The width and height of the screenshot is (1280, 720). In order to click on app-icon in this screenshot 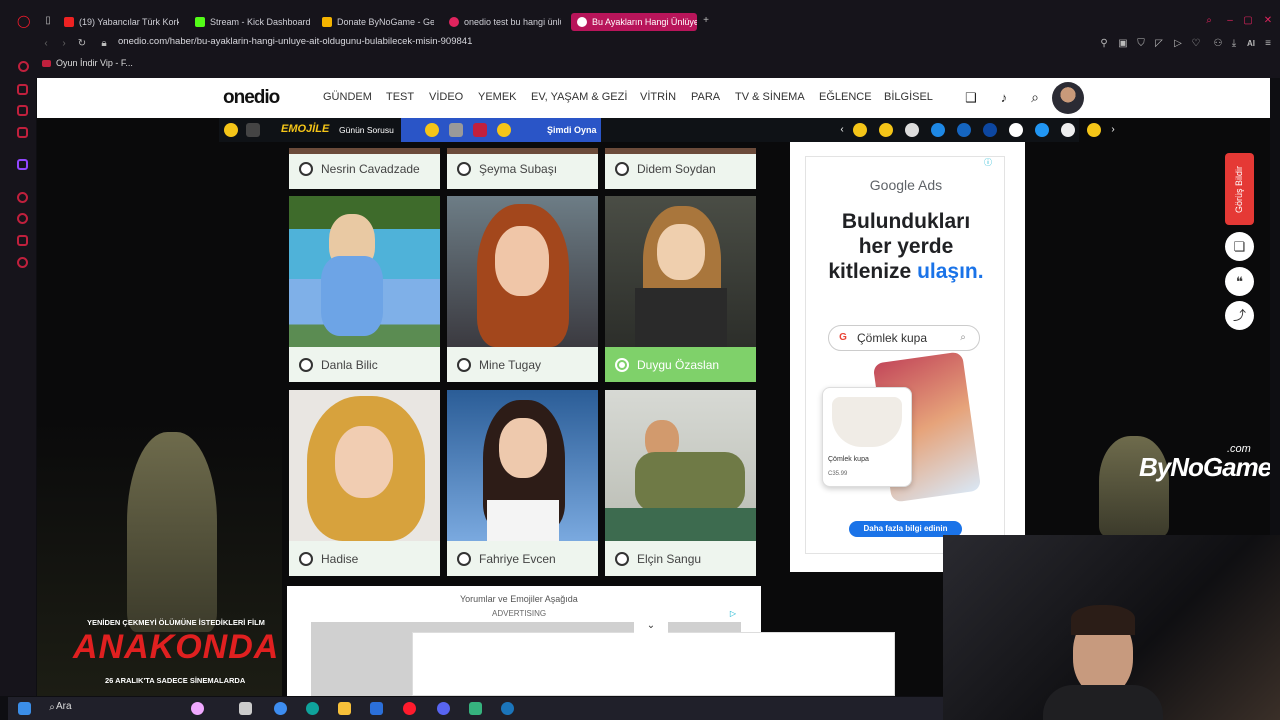, I will do `click(475, 708)`.